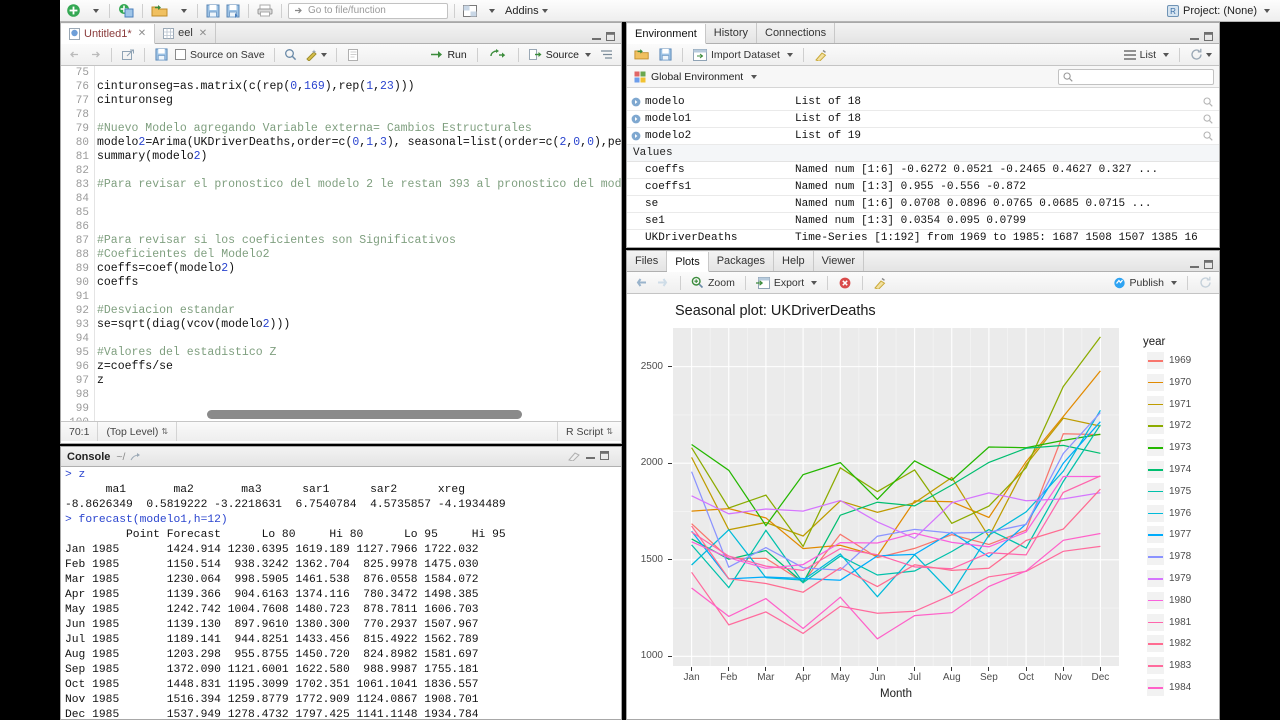  What do you see at coordinates (821, 55) in the screenshot?
I see `clear-objects-button` at bounding box center [821, 55].